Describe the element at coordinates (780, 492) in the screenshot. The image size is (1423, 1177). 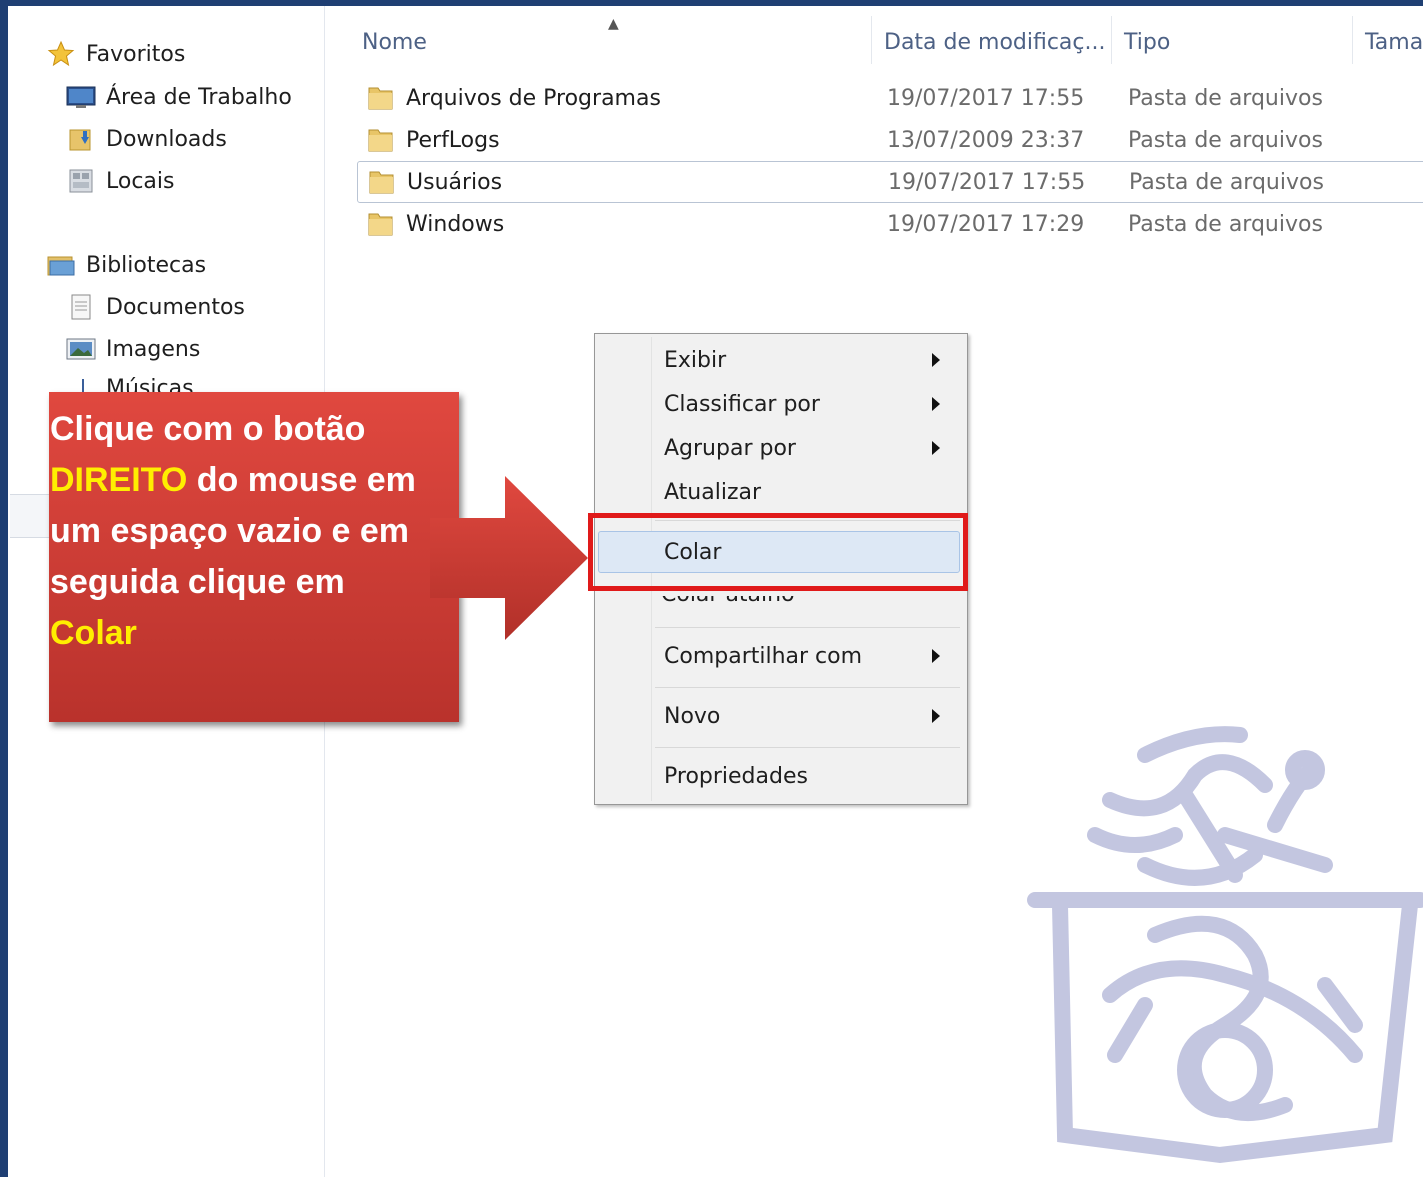
I see `menu-item-refresh: Atualizar` at that location.